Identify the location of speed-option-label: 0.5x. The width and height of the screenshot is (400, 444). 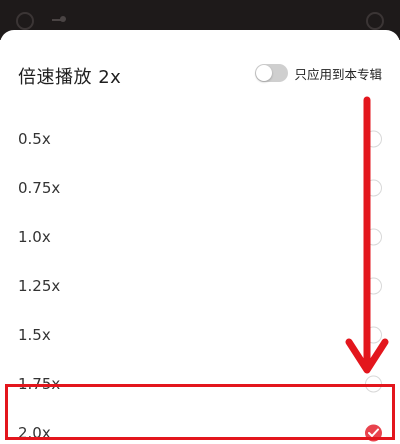
(34, 138).